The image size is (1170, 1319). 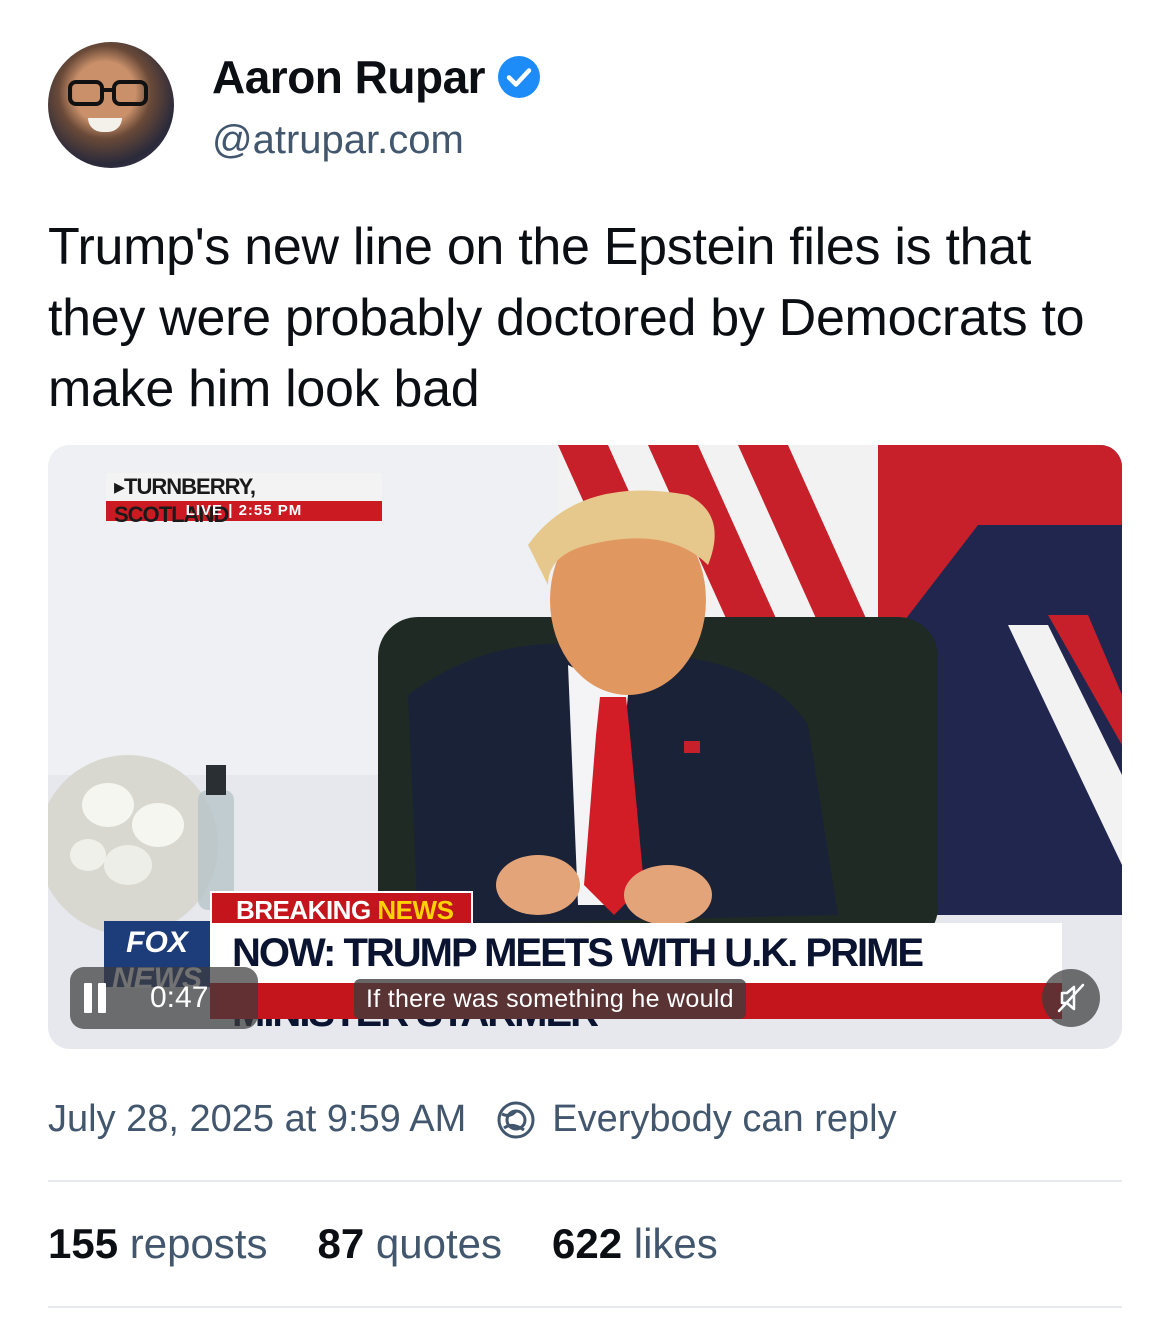 What do you see at coordinates (415, 910) in the screenshot?
I see `breaking-accent: NEWS` at bounding box center [415, 910].